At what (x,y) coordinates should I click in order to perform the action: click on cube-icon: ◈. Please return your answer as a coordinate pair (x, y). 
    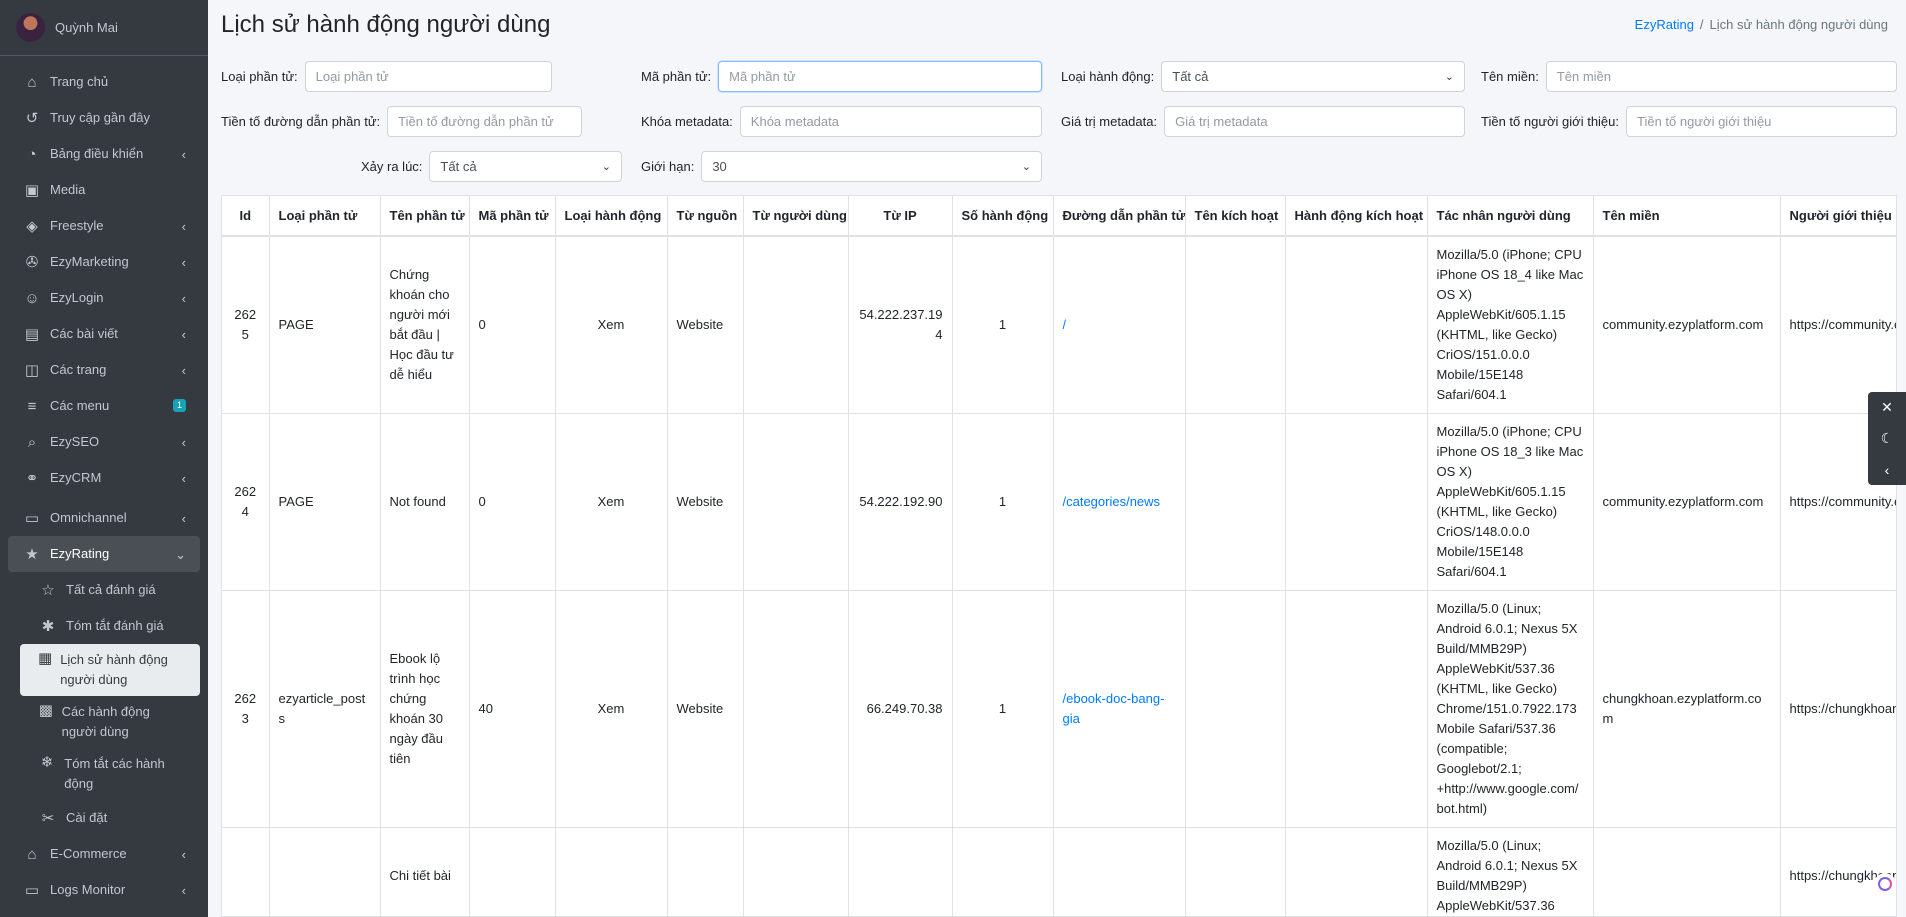
    Looking at the image, I should click on (32, 226).